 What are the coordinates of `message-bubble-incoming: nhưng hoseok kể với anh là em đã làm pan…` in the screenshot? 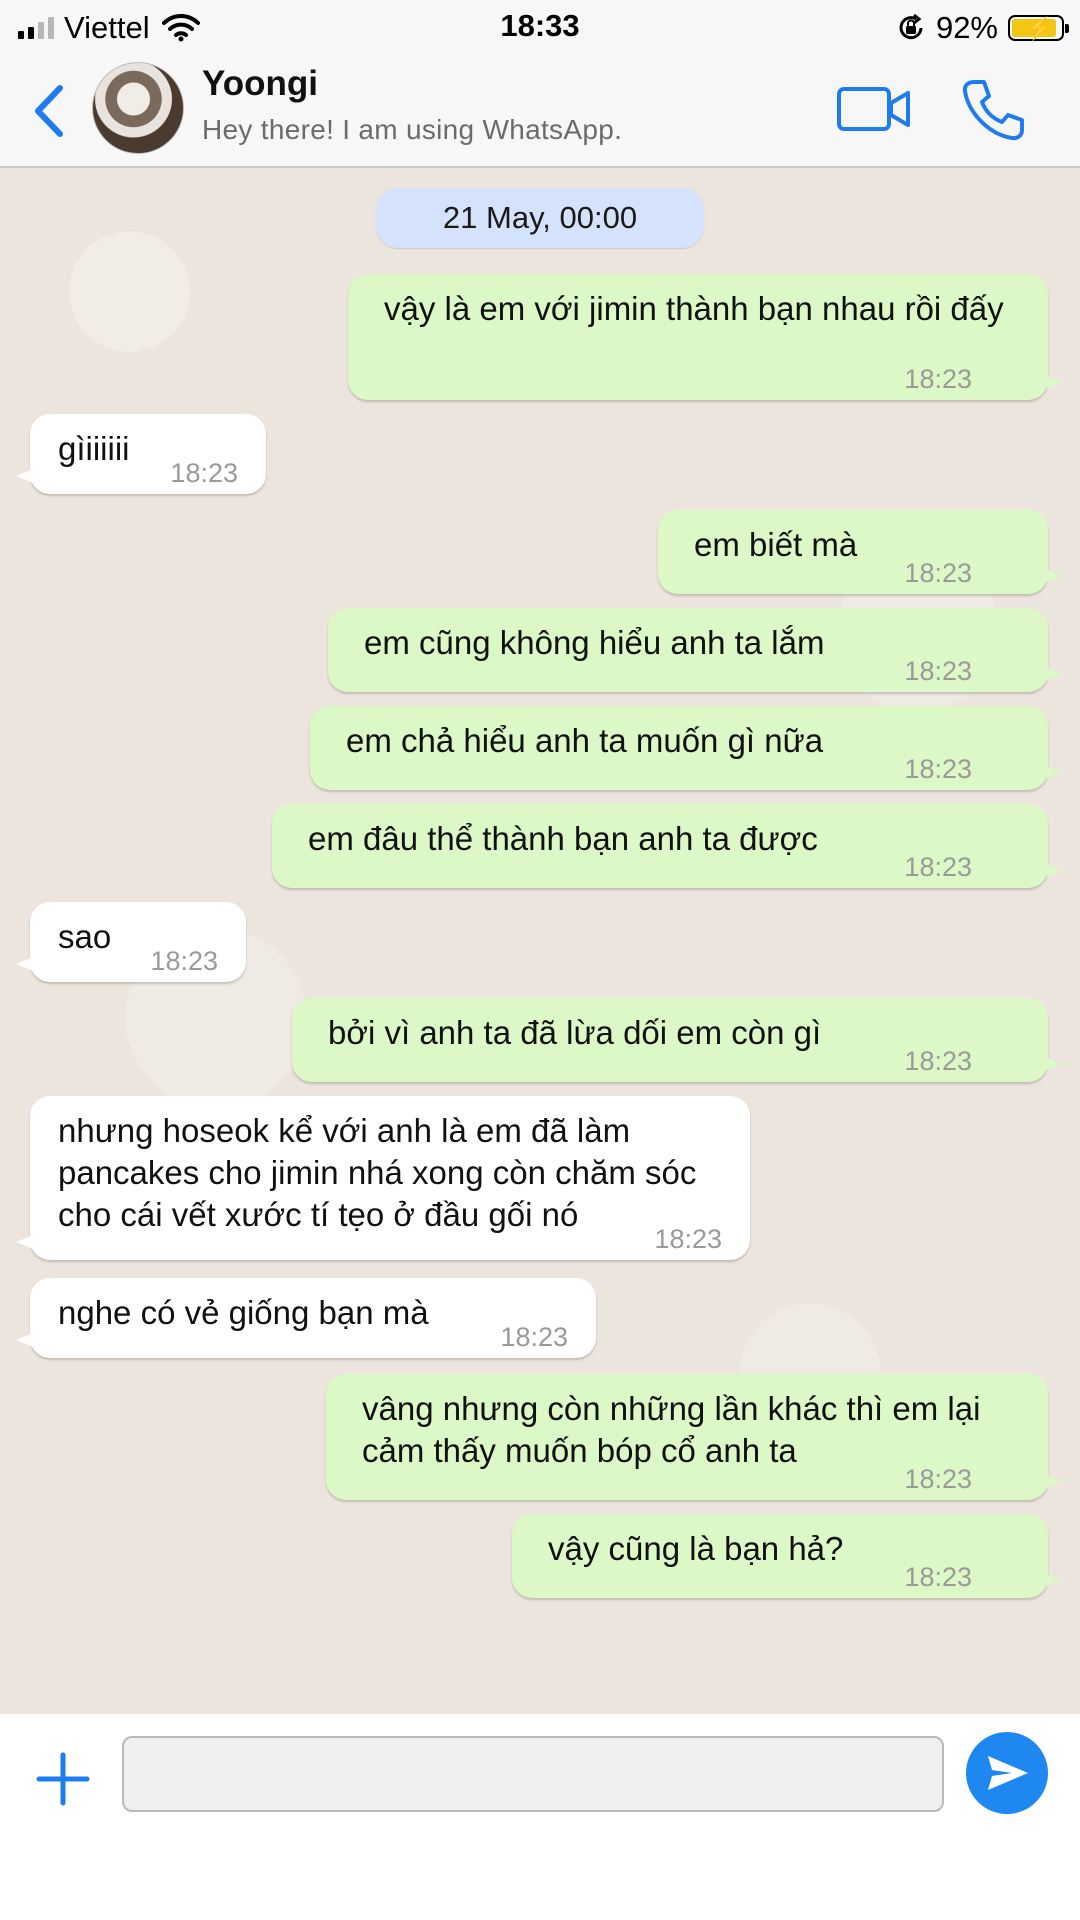 It's located at (383, 1178).